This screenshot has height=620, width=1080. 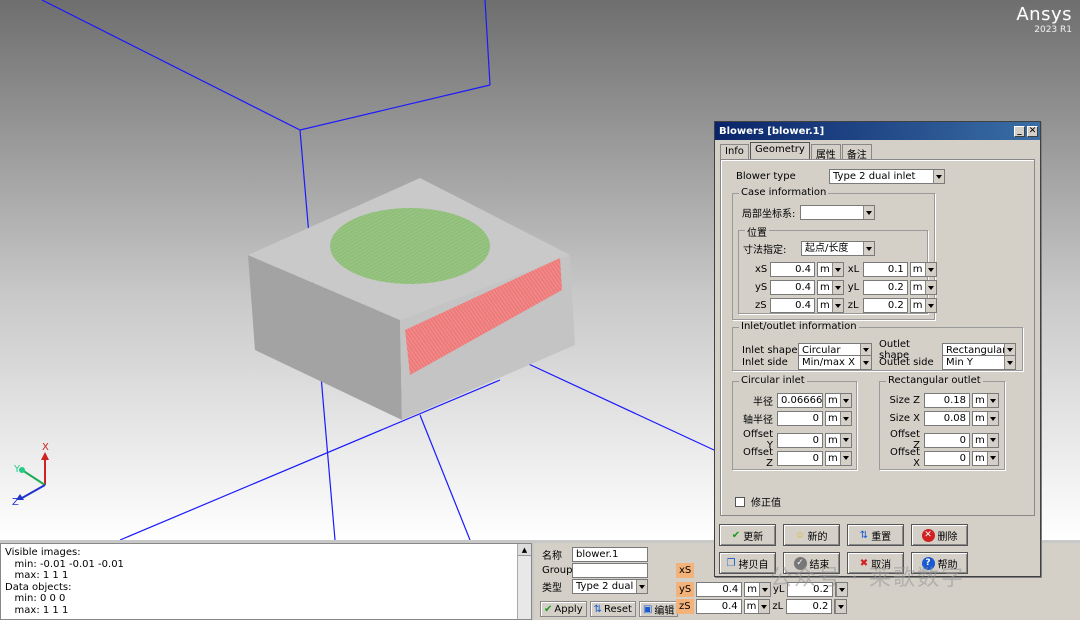 What do you see at coordinates (947, 400) in the screenshot?
I see `size-z-field: 0.18` at bounding box center [947, 400].